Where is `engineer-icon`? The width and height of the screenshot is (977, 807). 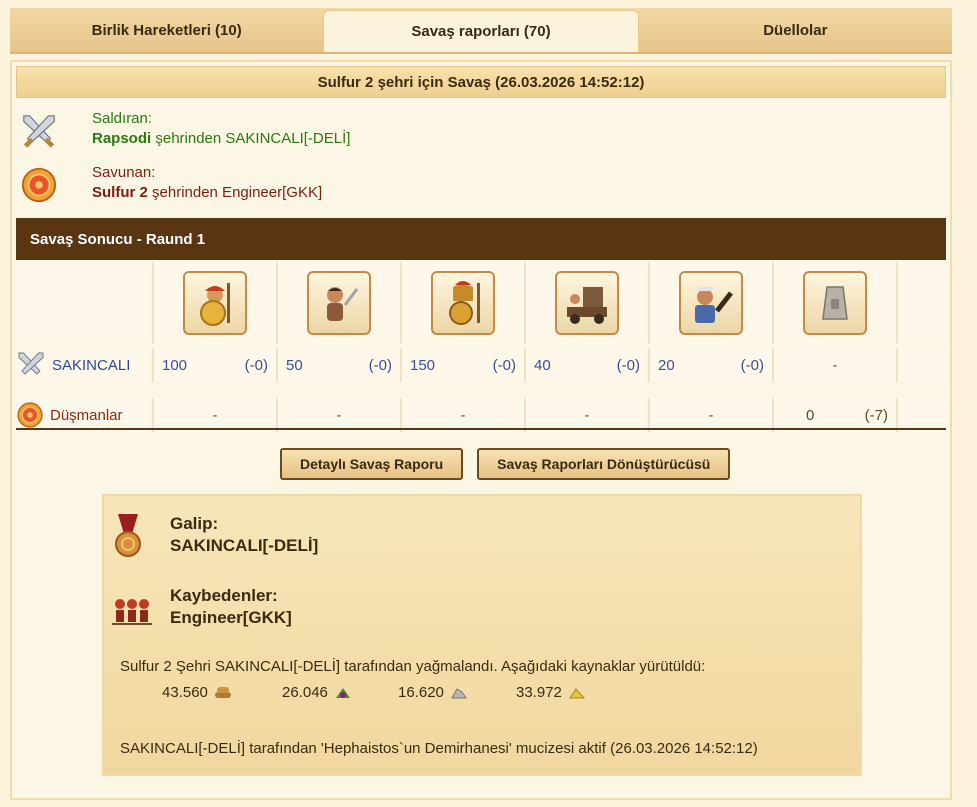
engineer-icon is located at coordinates (711, 303).